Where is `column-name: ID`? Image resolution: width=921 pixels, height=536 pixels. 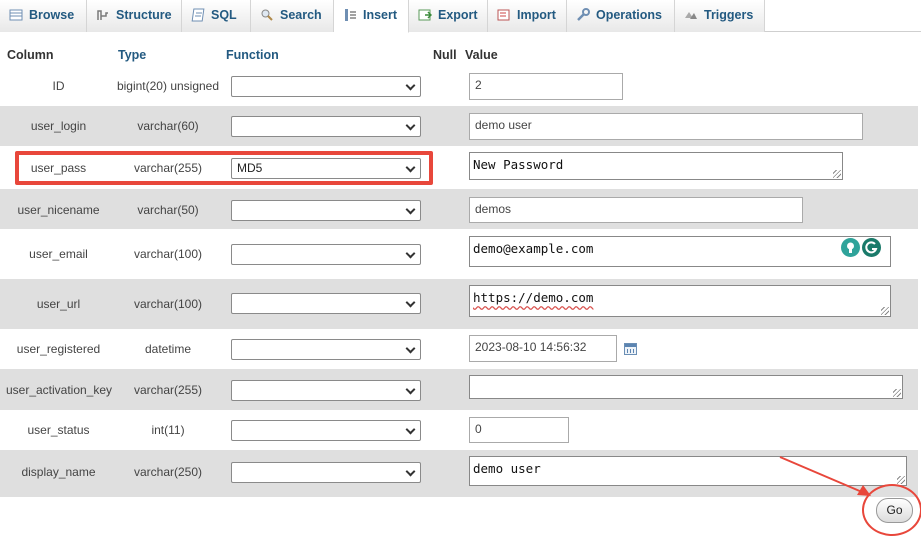 column-name: ID is located at coordinates (58, 86).